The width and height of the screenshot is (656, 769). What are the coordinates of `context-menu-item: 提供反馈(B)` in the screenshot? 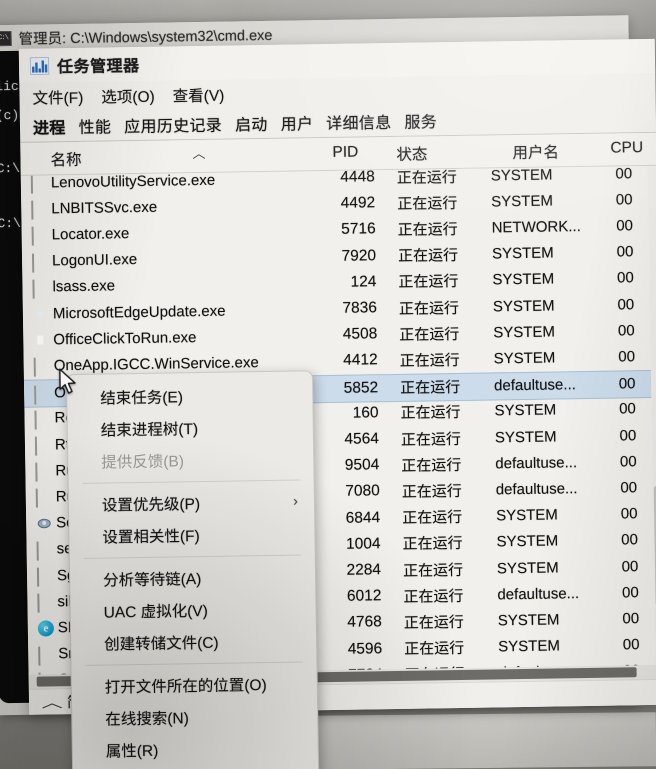 It's located at (190, 460).